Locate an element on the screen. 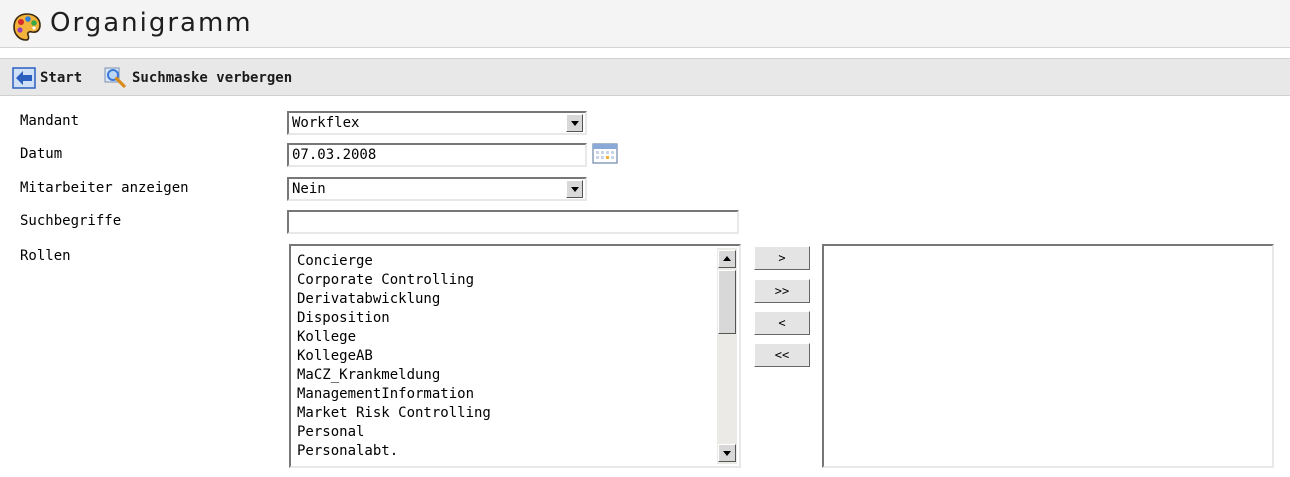 The width and height of the screenshot is (1290, 477). list-item: ManagementInformation is located at coordinates (394, 394).